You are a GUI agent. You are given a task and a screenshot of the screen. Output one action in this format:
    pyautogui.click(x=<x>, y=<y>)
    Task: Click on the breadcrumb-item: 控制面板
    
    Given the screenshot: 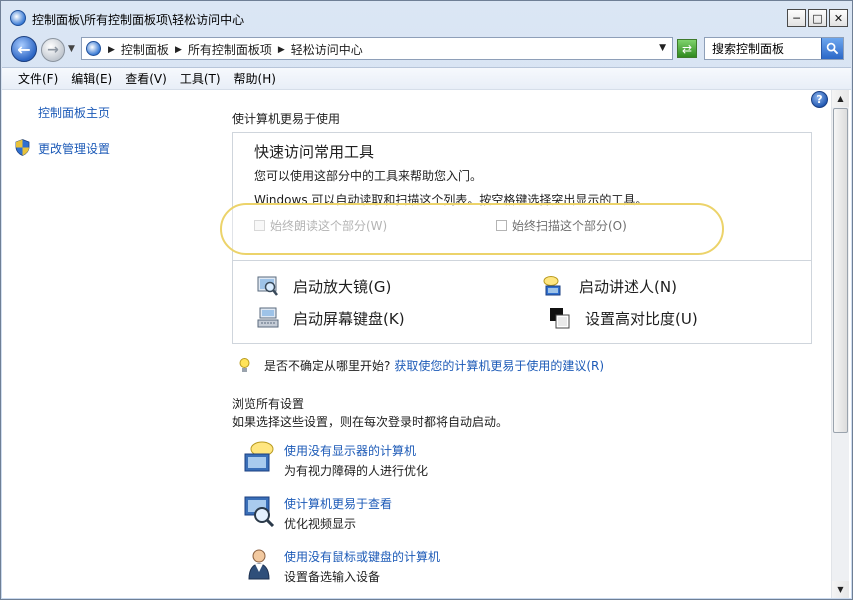 What is the action you would take?
    pyautogui.click(x=145, y=49)
    